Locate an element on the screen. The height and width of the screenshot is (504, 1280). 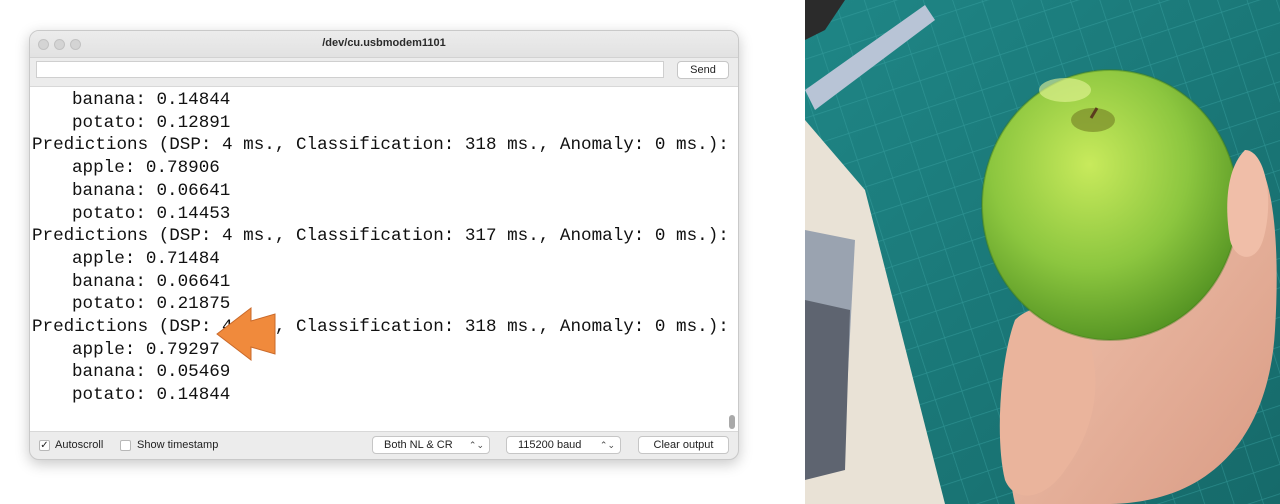
vertical-scrollbar is located at coordinates (732, 422).